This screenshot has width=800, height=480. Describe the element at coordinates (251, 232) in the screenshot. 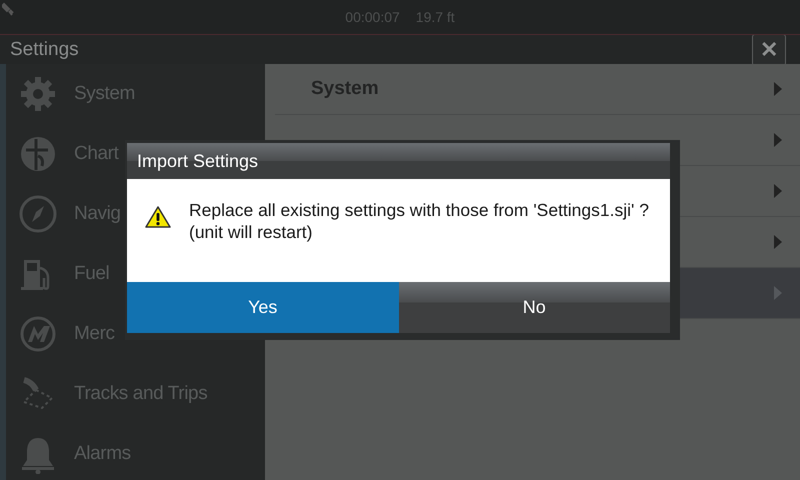

I see `dialog-note: (unit will restart)` at that location.